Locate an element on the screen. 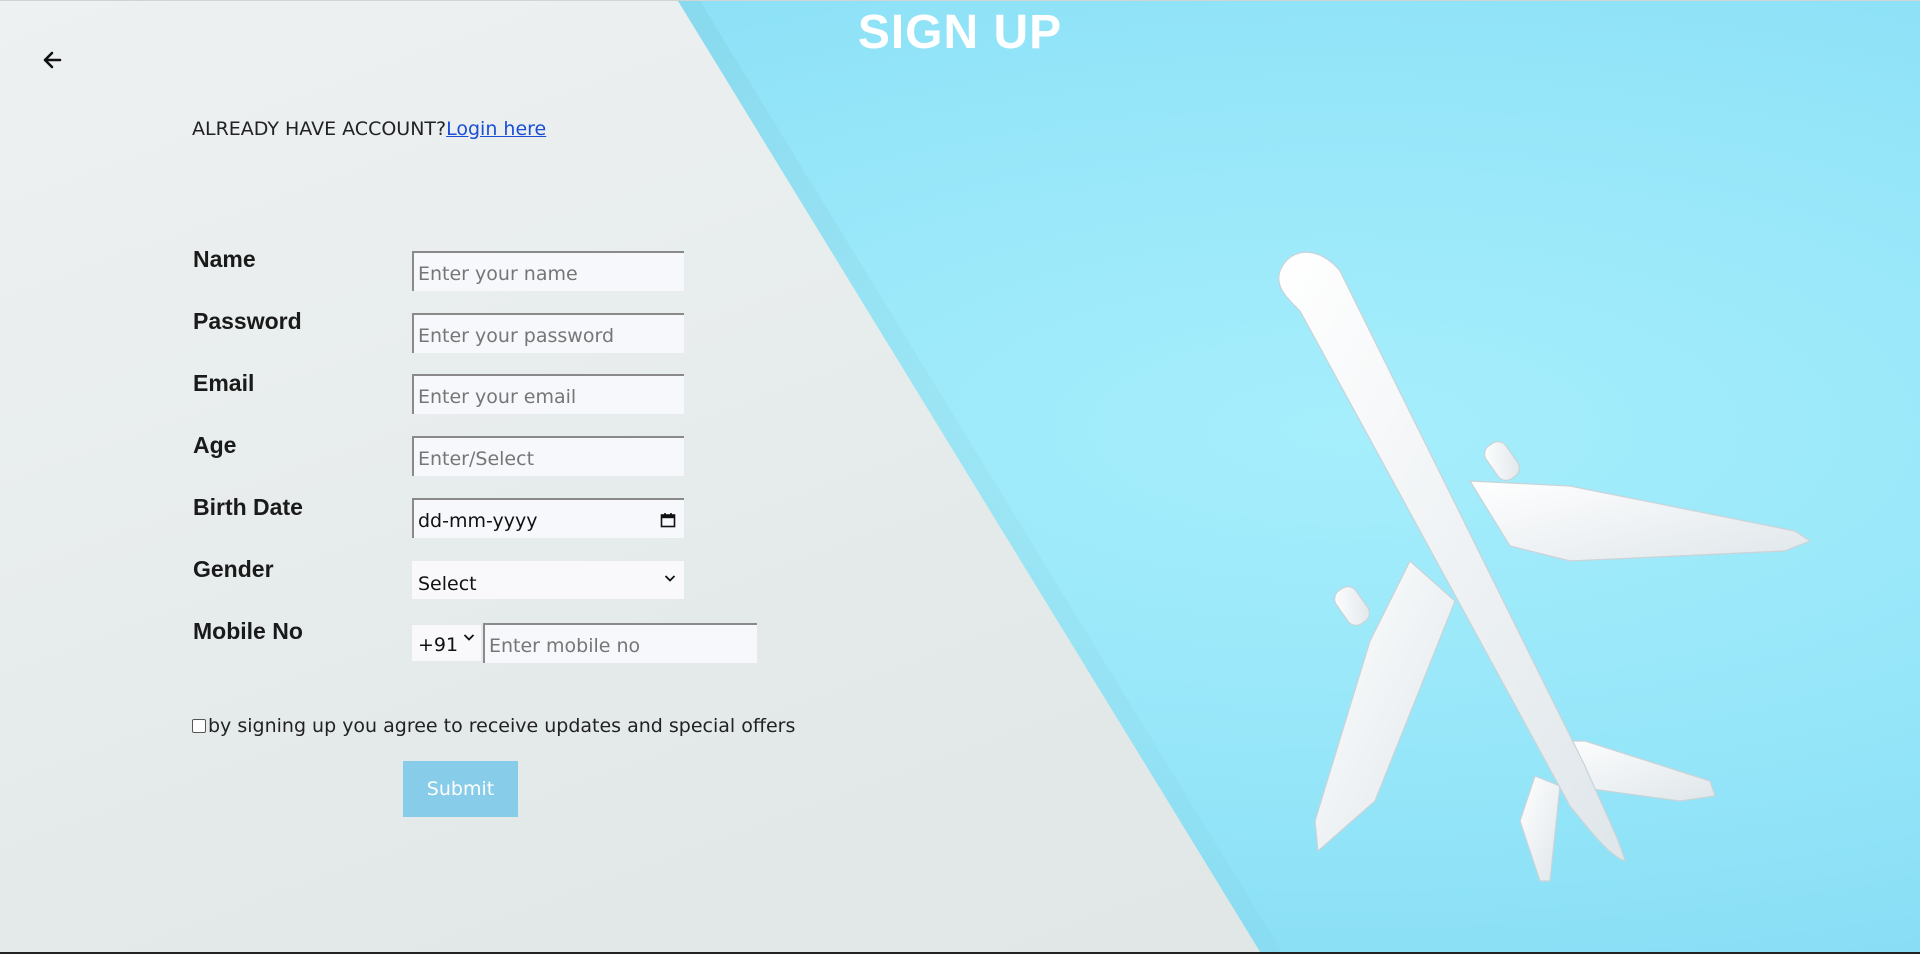 Image resolution: width=1920 pixels, height=954 pixels. back-button is located at coordinates (53, 60).